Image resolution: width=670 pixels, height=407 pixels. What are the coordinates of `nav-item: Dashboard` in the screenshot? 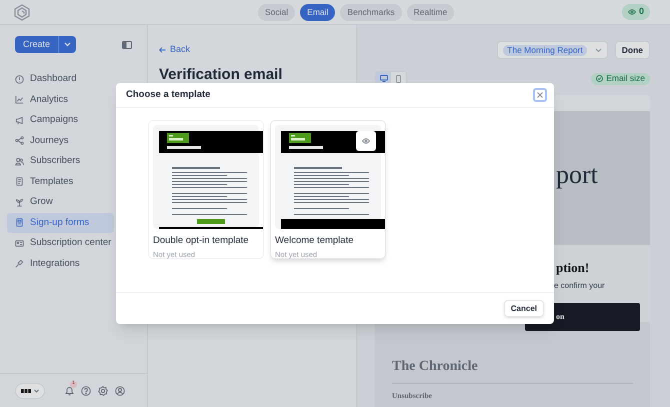 It's located at (60, 79).